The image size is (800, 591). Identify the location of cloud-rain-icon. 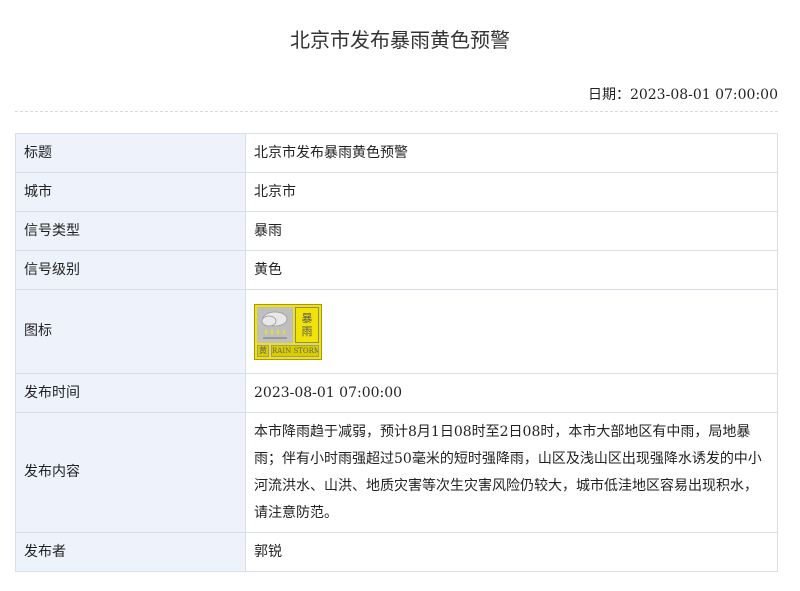
(275, 324).